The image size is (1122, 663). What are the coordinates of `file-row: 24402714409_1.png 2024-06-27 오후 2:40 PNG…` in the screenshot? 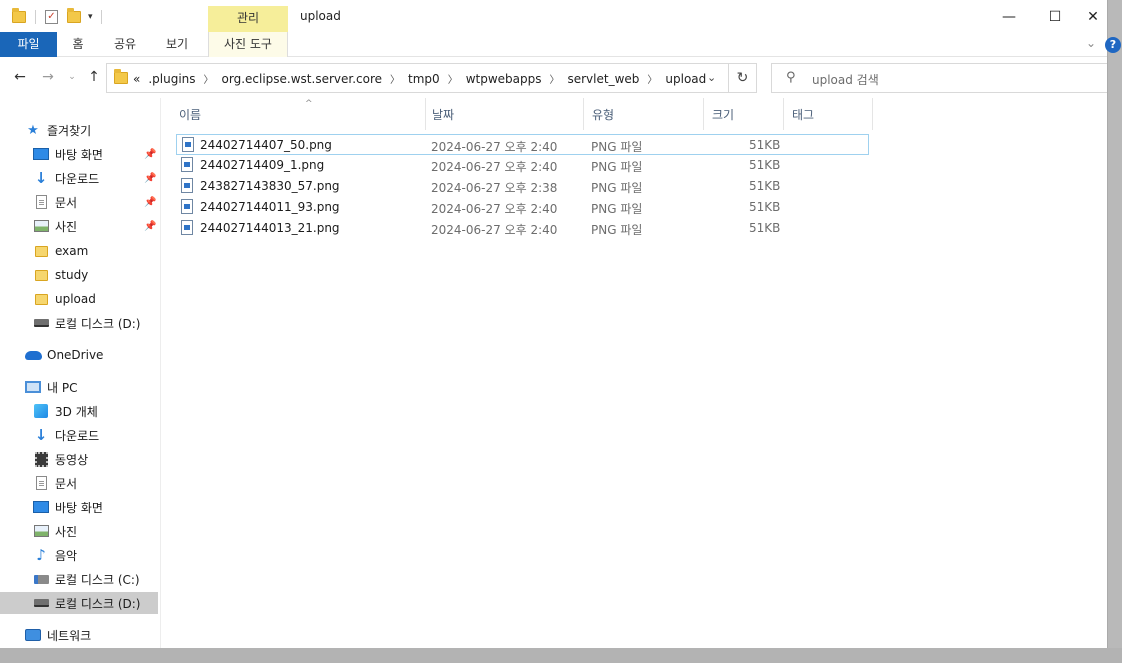 It's located at (522, 165).